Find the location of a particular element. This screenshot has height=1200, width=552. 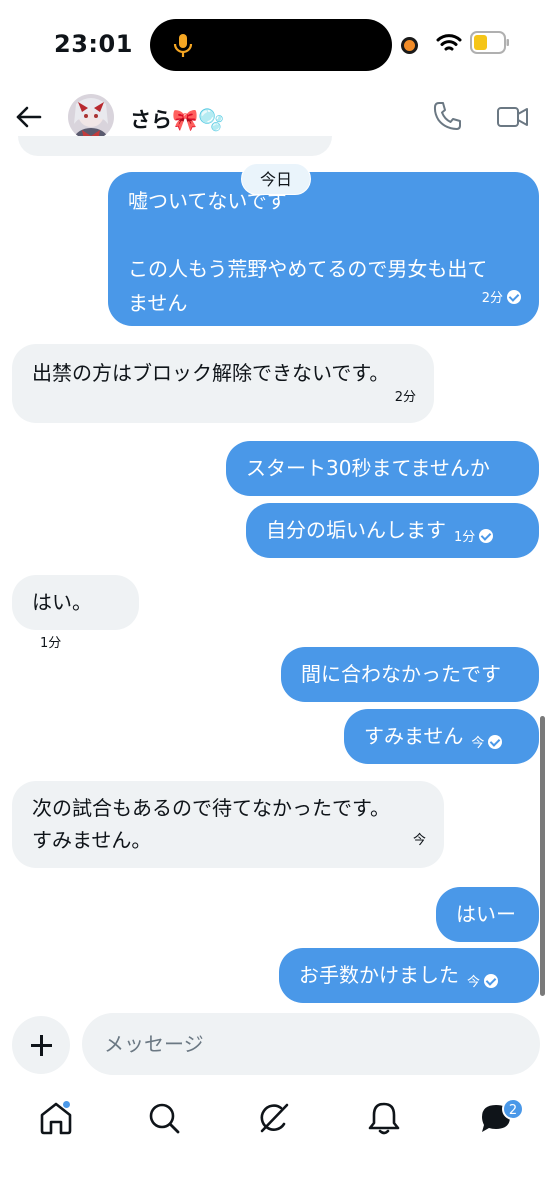

recording-indicator-icon is located at coordinates (409, 45).